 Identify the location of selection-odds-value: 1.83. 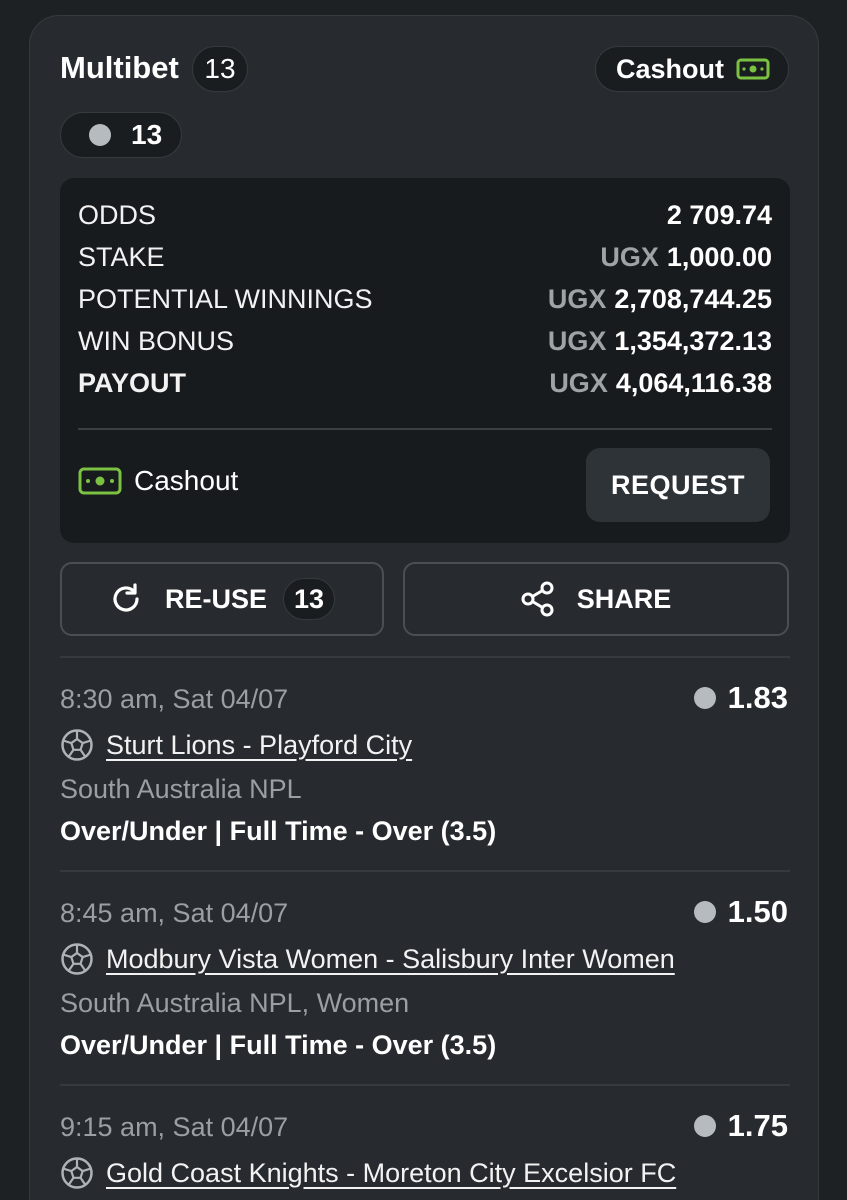
(757, 697).